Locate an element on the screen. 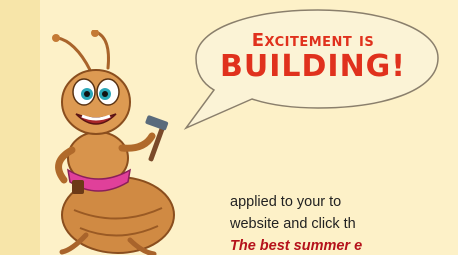  headline-line-2: building! is located at coordinates (313, 66).